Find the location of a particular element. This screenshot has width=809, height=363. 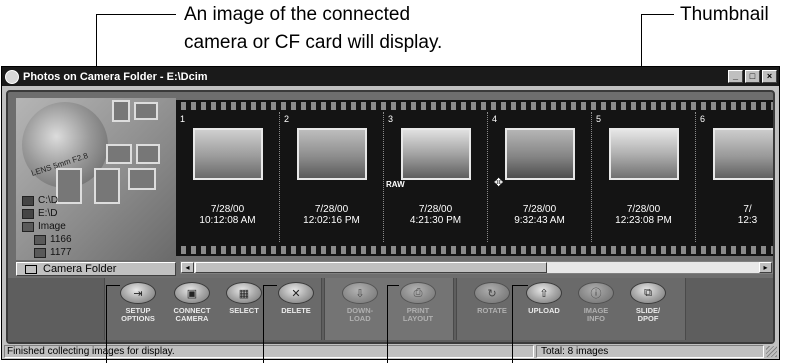

thumbnail-frame: 1 7/28/00 10:12:08 AM is located at coordinates (228, 177).